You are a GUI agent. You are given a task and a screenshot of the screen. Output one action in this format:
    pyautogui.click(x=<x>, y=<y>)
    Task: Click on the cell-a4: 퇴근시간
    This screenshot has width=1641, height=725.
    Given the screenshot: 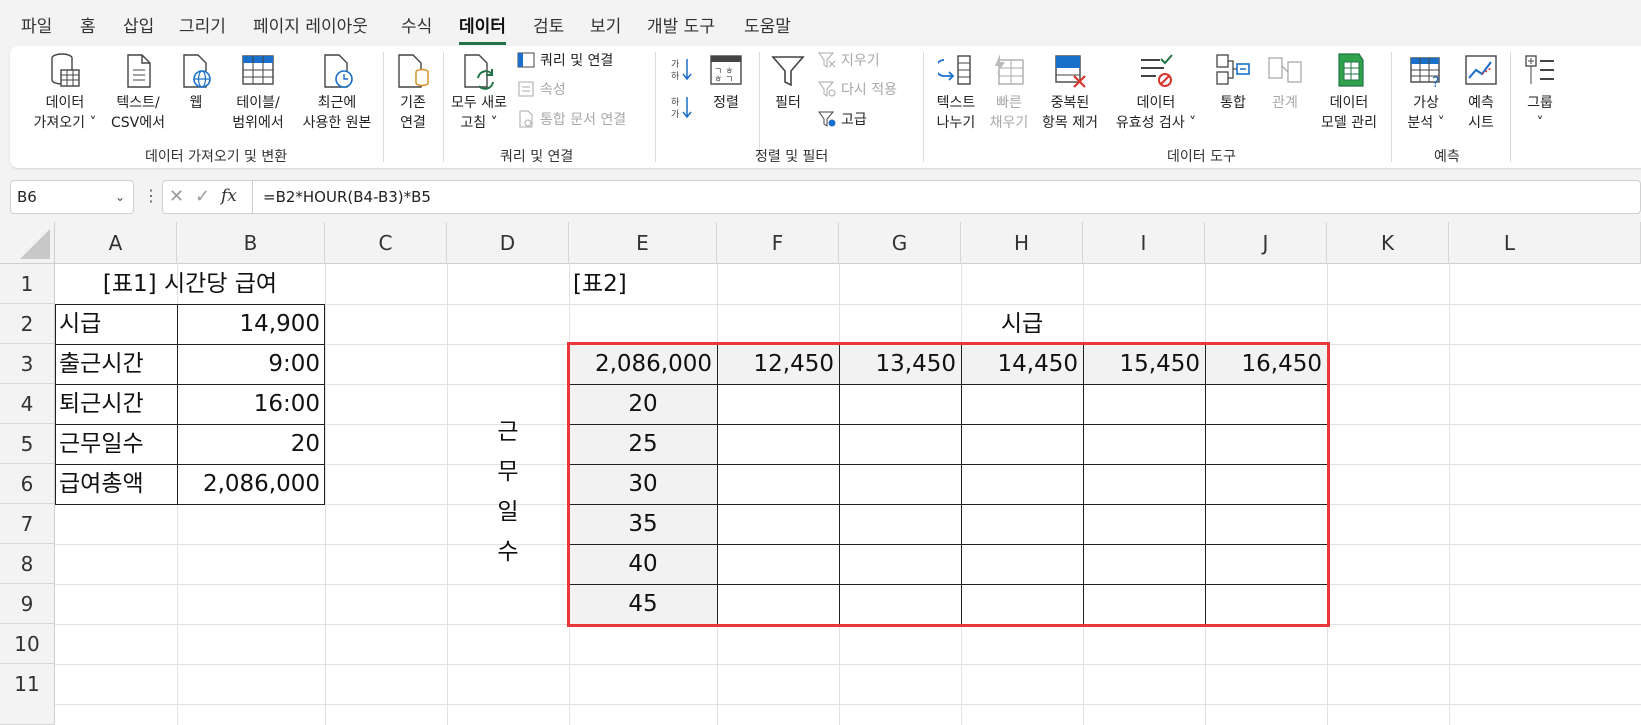 What is the action you would take?
    pyautogui.click(x=116, y=404)
    